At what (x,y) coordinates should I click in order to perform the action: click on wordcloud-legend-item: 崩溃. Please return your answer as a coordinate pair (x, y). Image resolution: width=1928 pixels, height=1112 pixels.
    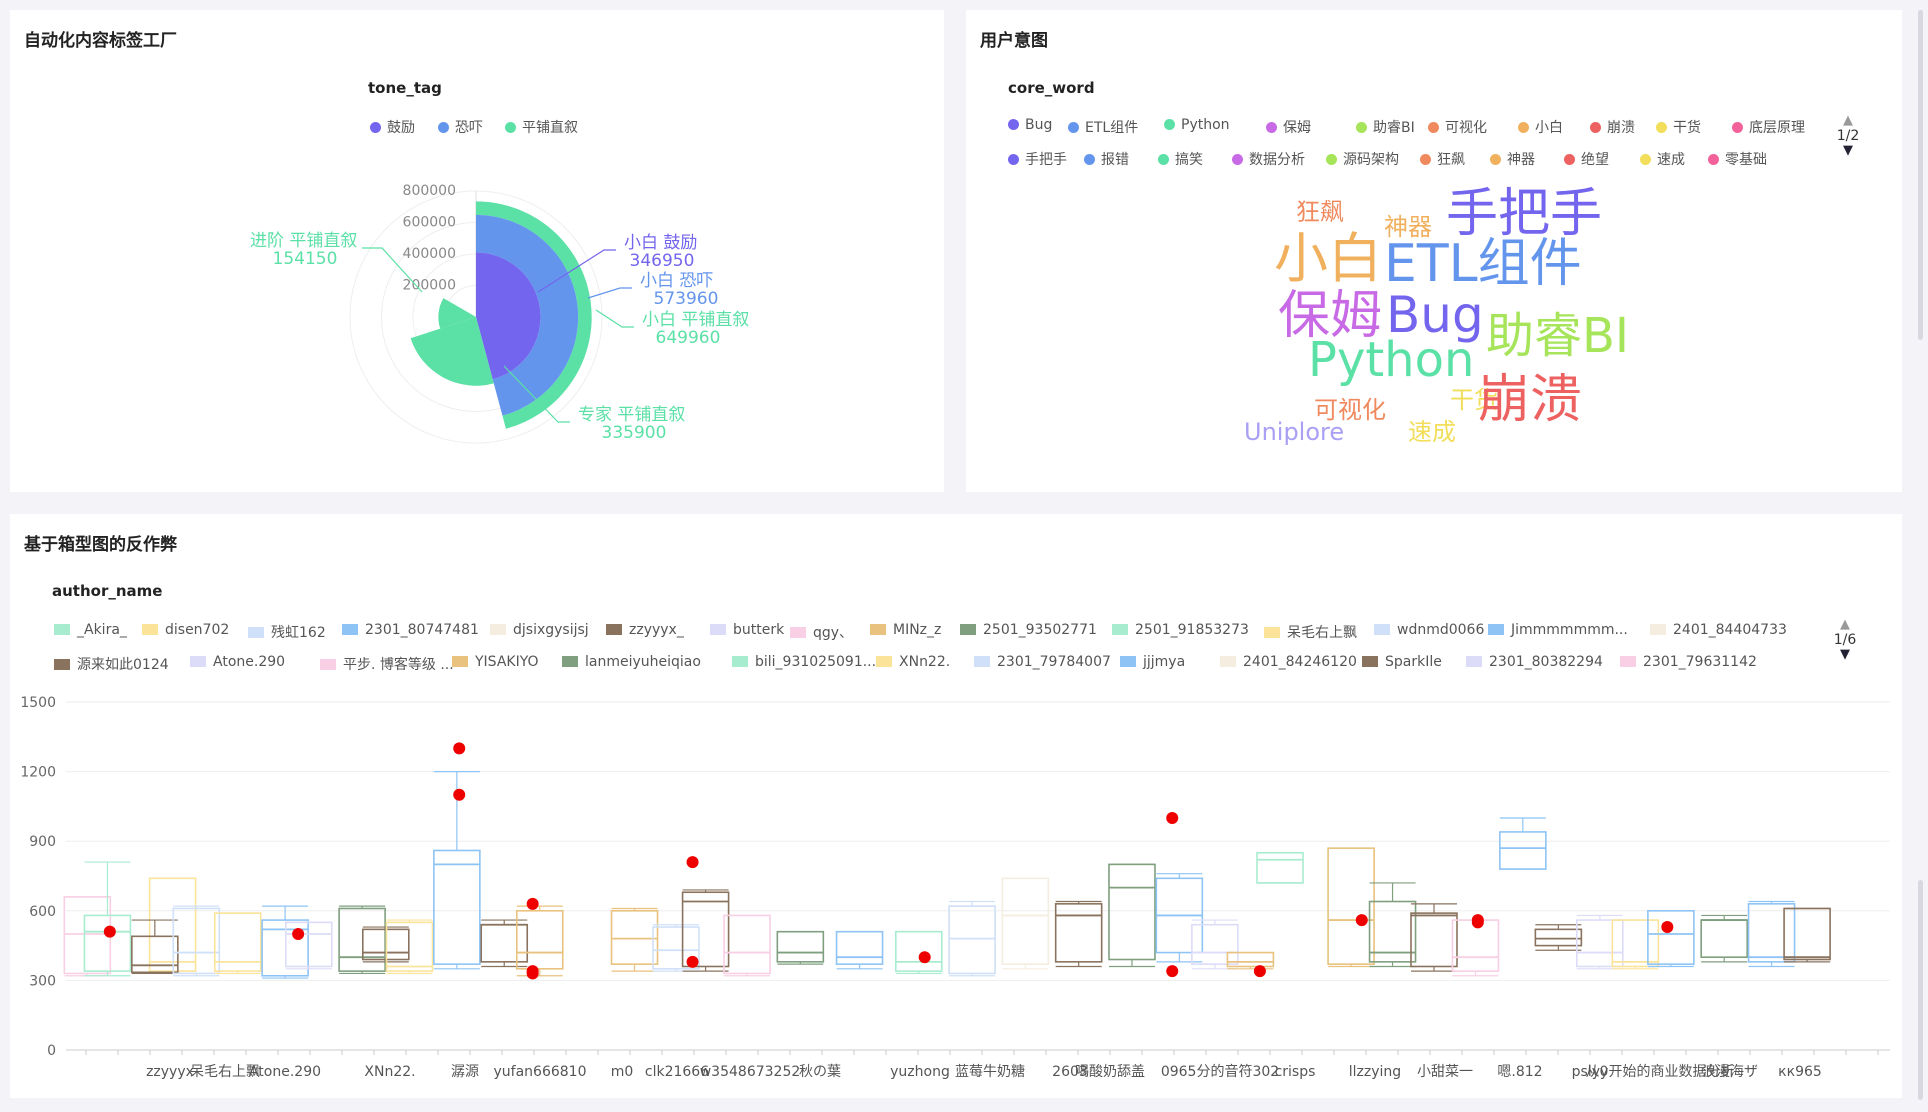
    Looking at the image, I should click on (1612, 127).